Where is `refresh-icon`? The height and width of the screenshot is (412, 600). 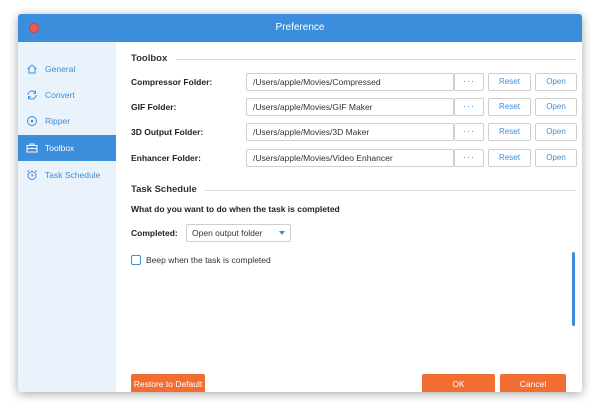 refresh-icon is located at coordinates (32, 95).